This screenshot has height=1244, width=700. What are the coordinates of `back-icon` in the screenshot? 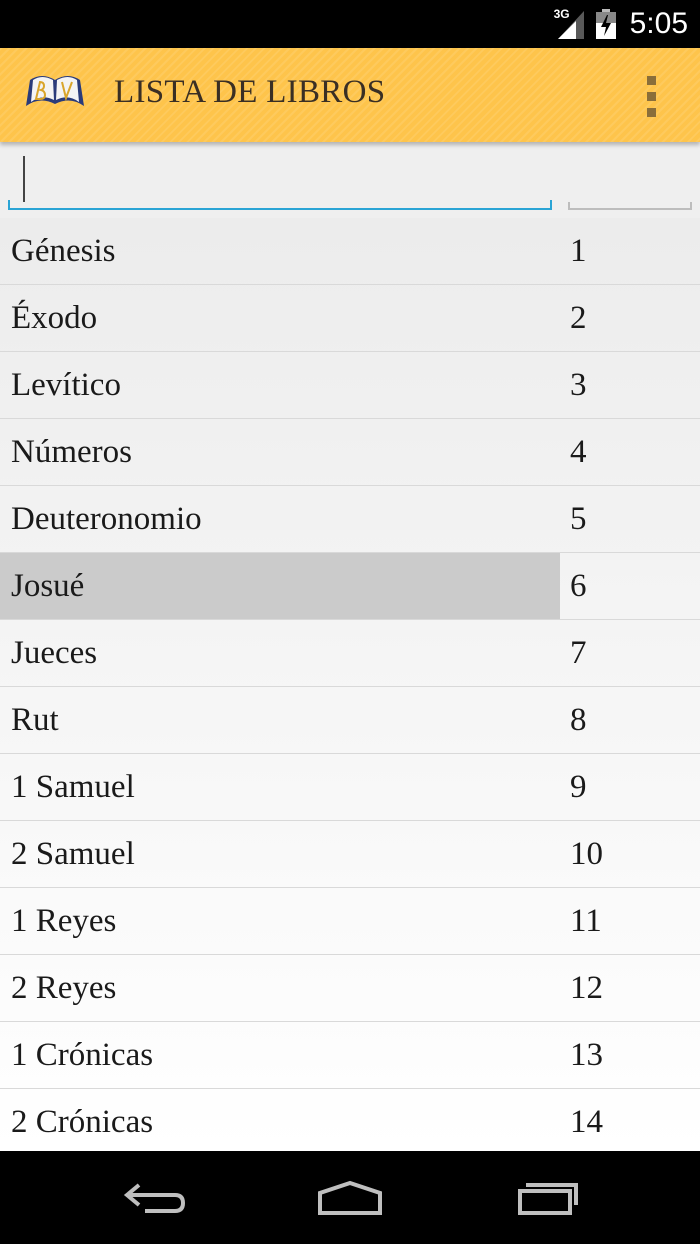 It's located at (154, 1198).